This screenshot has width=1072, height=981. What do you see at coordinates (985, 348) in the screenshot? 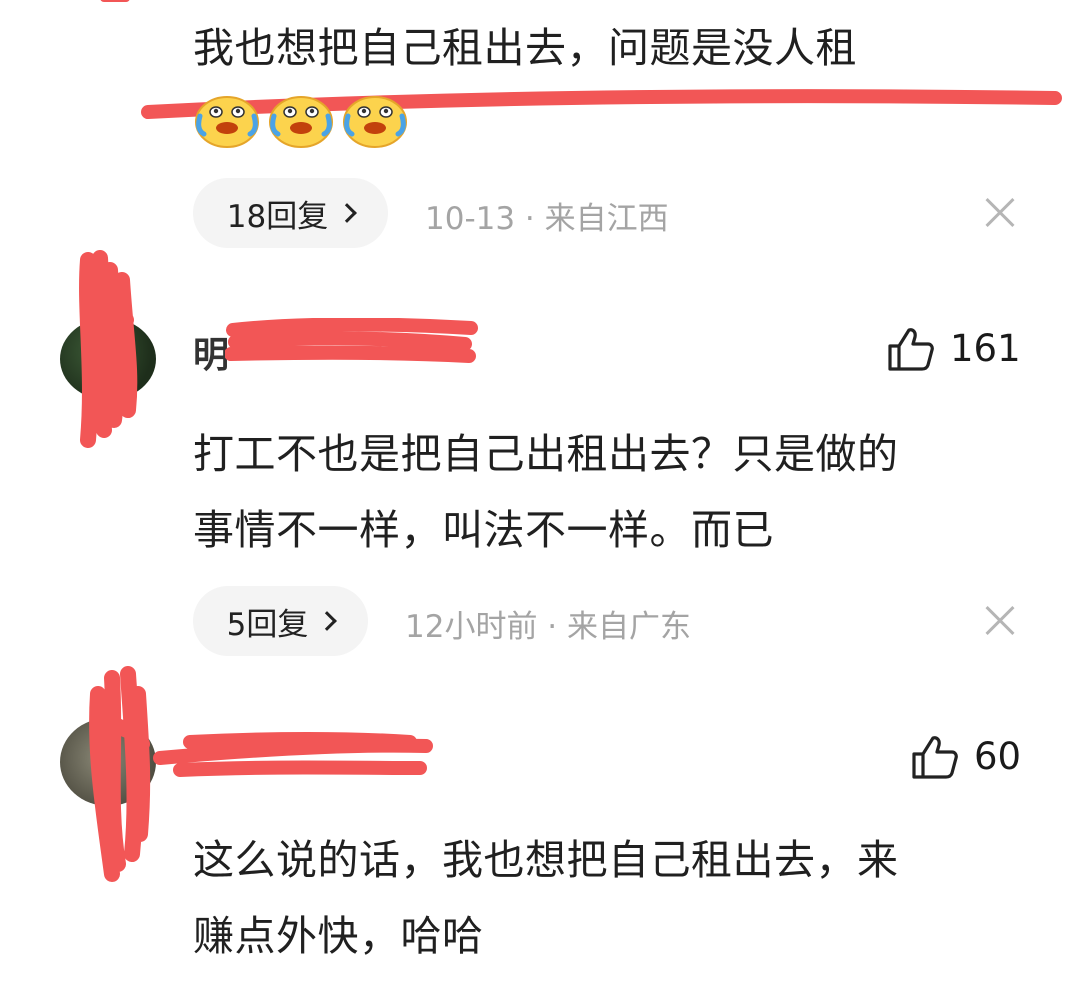
I see `like-count: 161` at bounding box center [985, 348].